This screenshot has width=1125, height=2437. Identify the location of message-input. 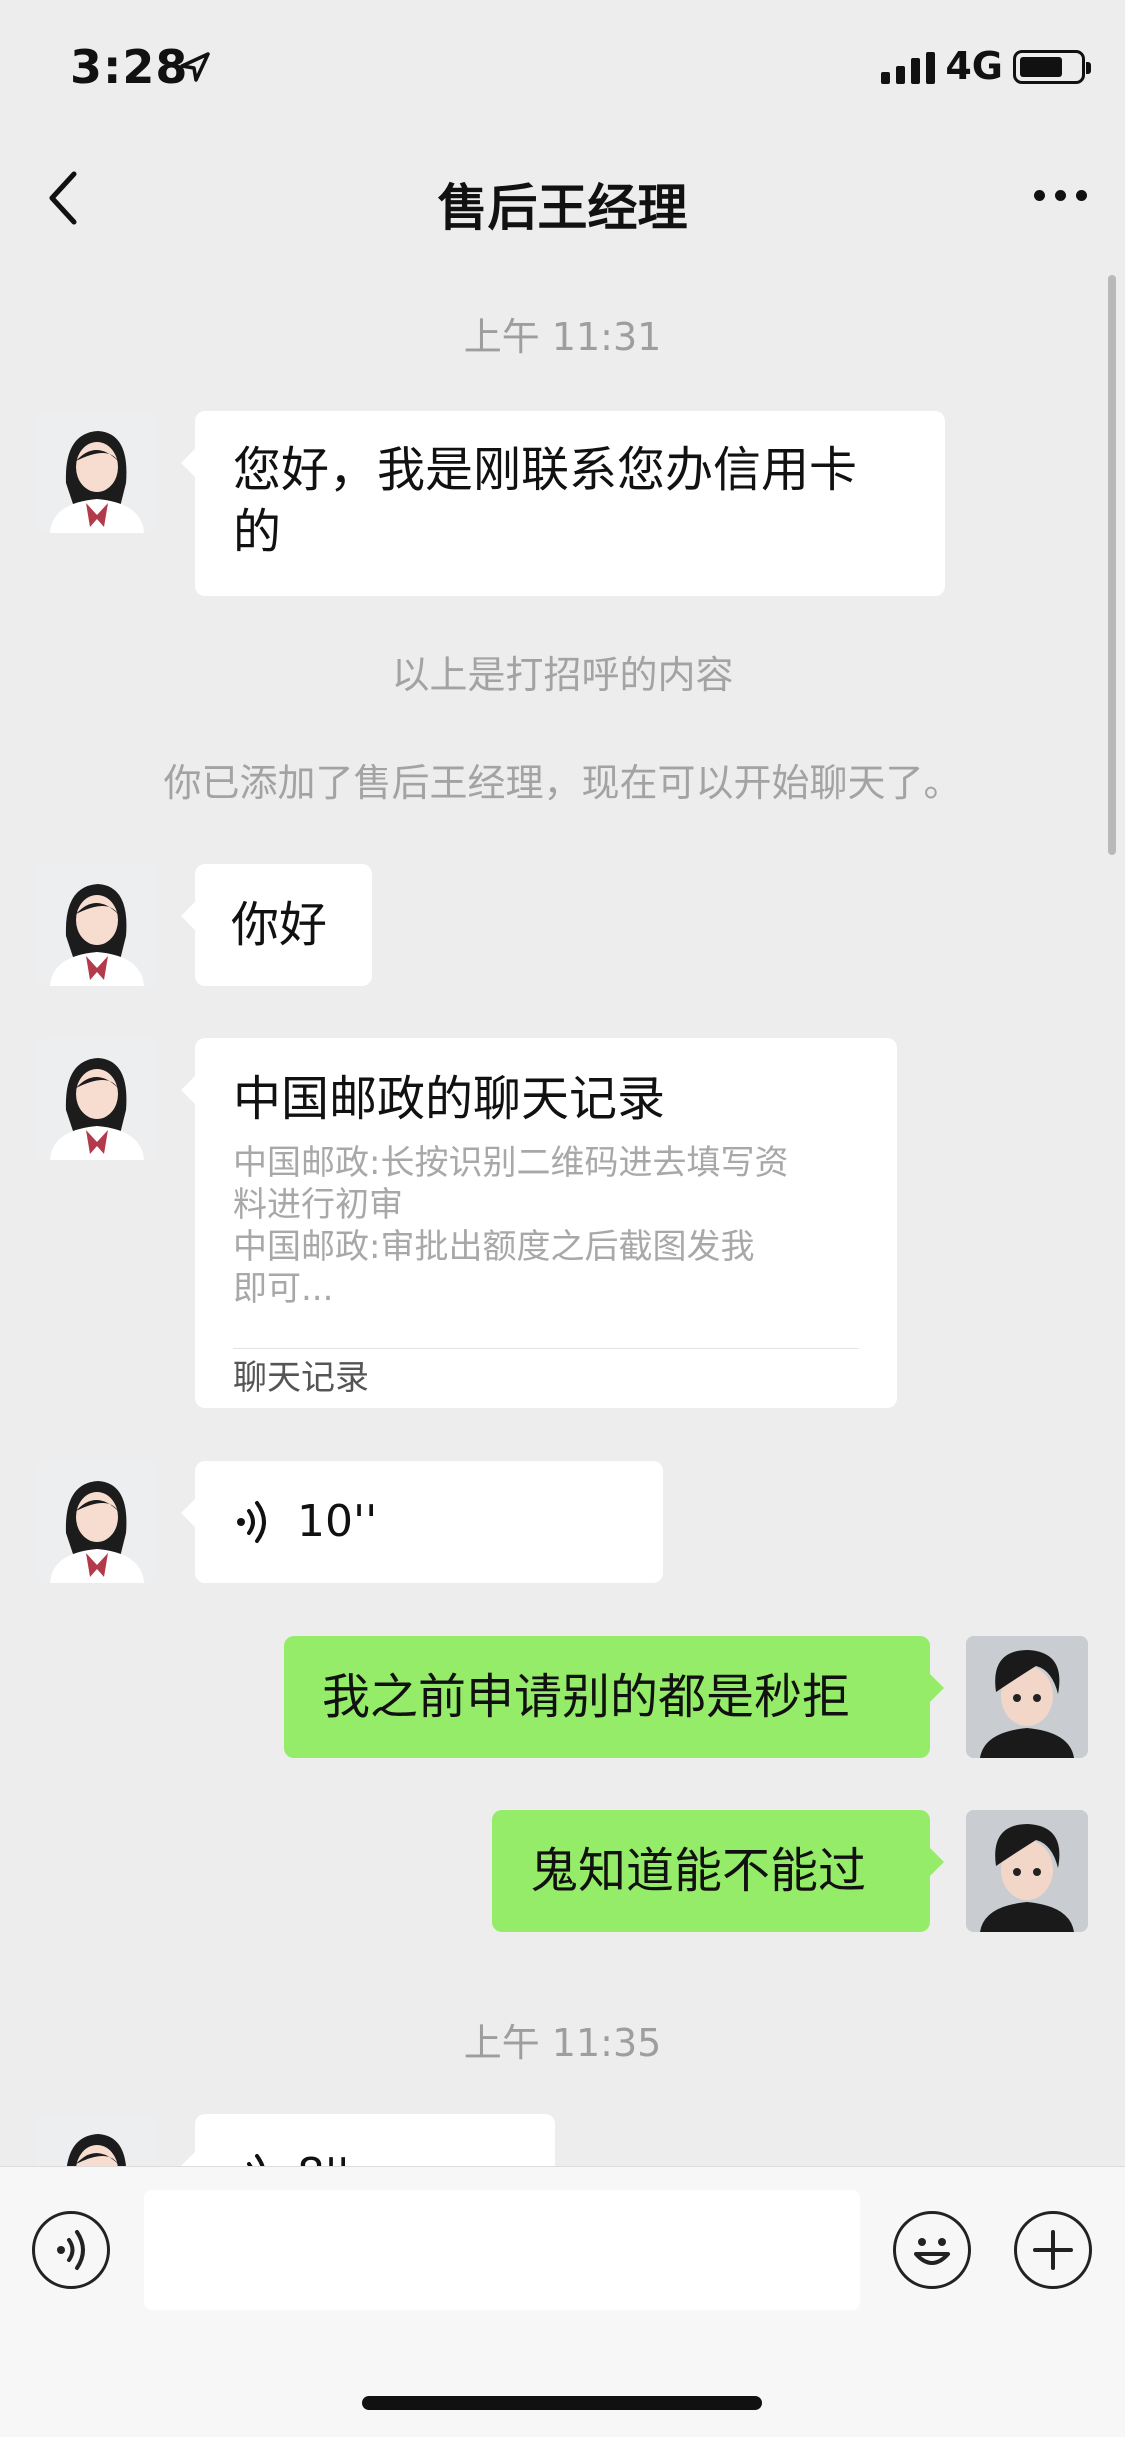
(502, 2250).